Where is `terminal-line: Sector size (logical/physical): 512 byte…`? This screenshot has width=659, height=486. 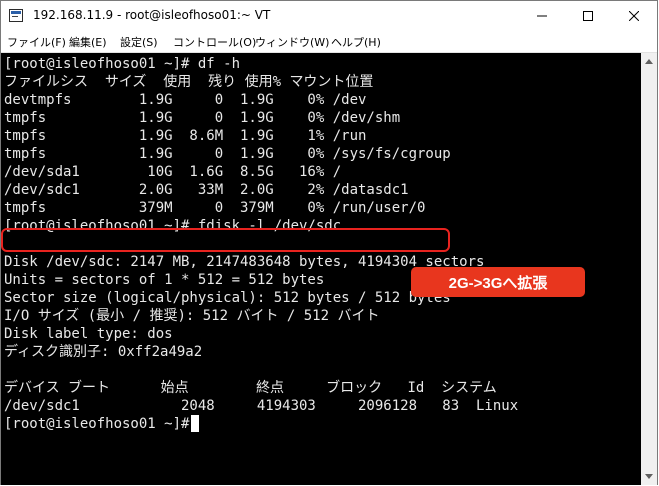
terminal-line: Sector size (logical/physical): 512 byte… is located at coordinates (227, 298).